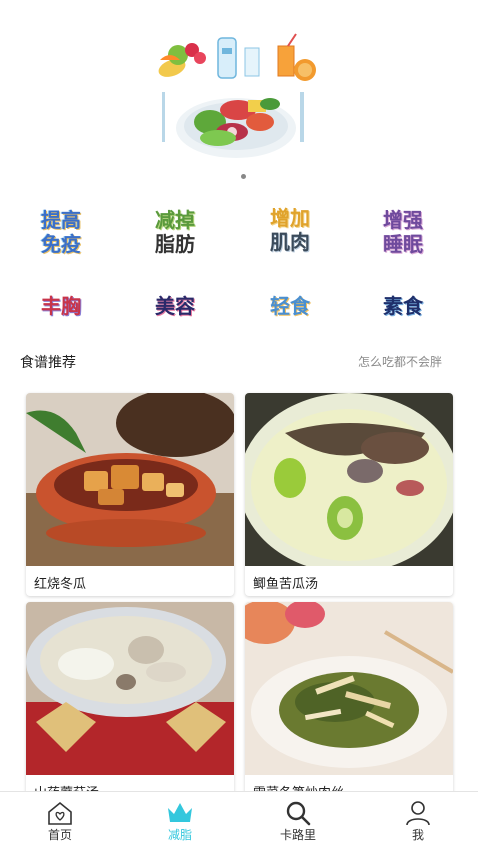 Image resolution: width=478 pixels, height=850 pixels. What do you see at coordinates (417, 835) in the screenshot?
I see `tab-label: 我` at bounding box center [417, 835].